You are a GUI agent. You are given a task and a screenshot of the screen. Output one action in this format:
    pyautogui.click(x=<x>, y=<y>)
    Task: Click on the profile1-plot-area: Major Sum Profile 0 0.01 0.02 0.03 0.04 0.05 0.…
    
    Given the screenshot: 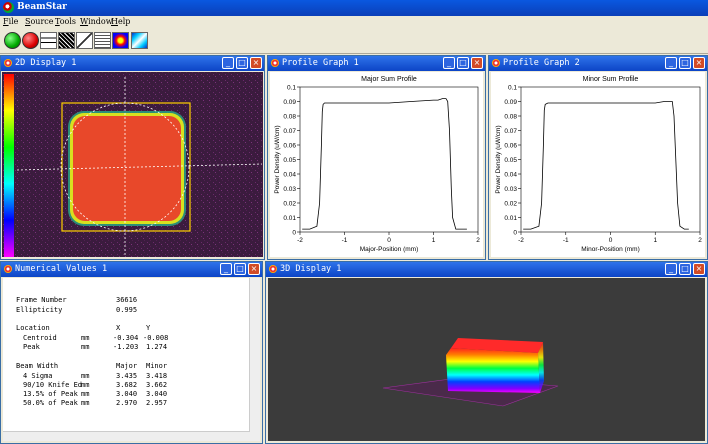 What is the action you would take?
    pyautogui.click(x=376, y=164)
    